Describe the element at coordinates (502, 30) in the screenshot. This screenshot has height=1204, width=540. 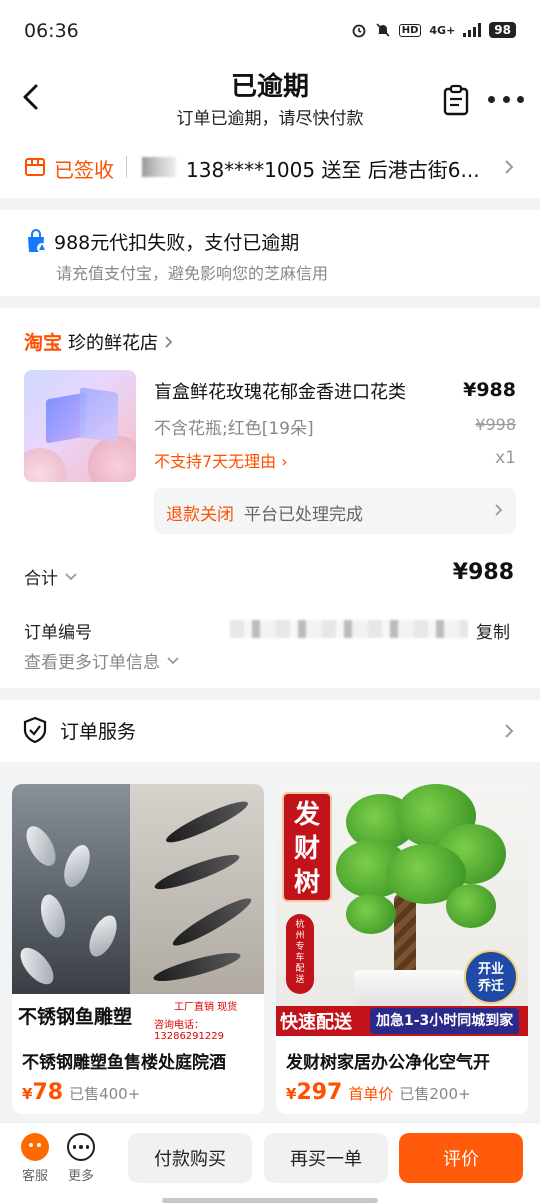
I see `battery-level: 98` at that location.